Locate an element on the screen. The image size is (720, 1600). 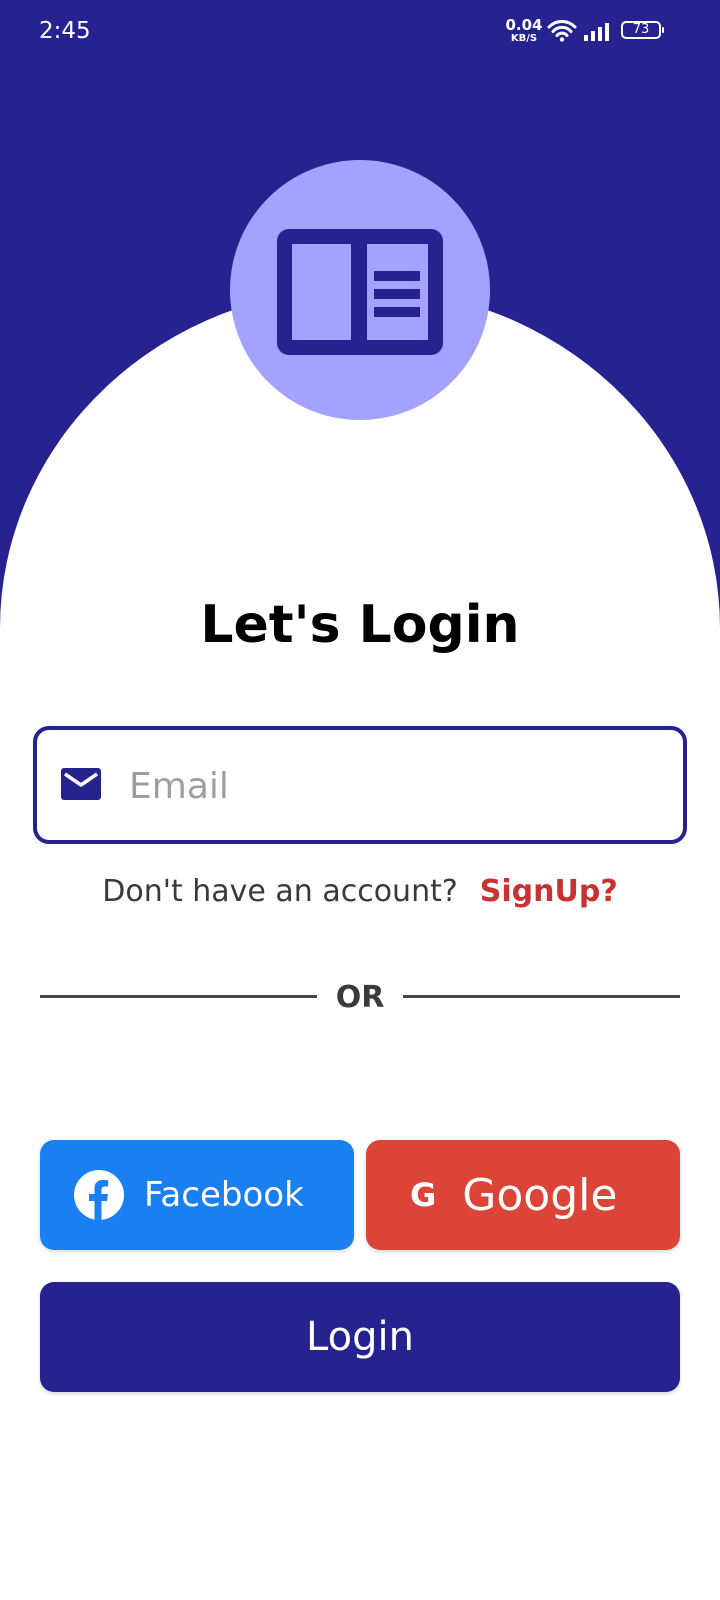
status-icons: 0.04 KB/S 73 is located at coordinates (600, 33).